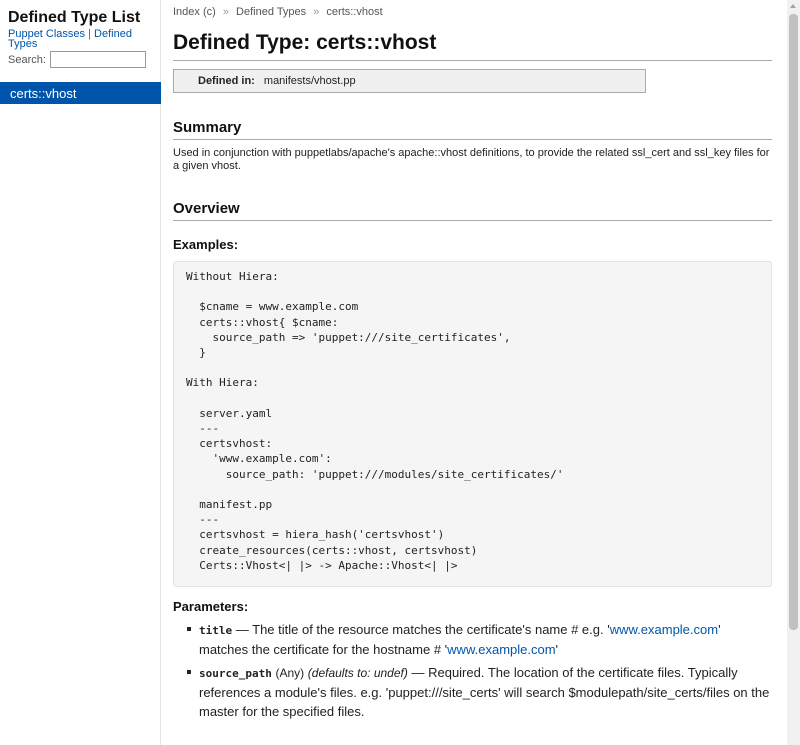 This screenshot has width=800, height=745. Describe the element at coordinates (472, 129) in the screenshot. I see `summary-heading: Summary` at that location.